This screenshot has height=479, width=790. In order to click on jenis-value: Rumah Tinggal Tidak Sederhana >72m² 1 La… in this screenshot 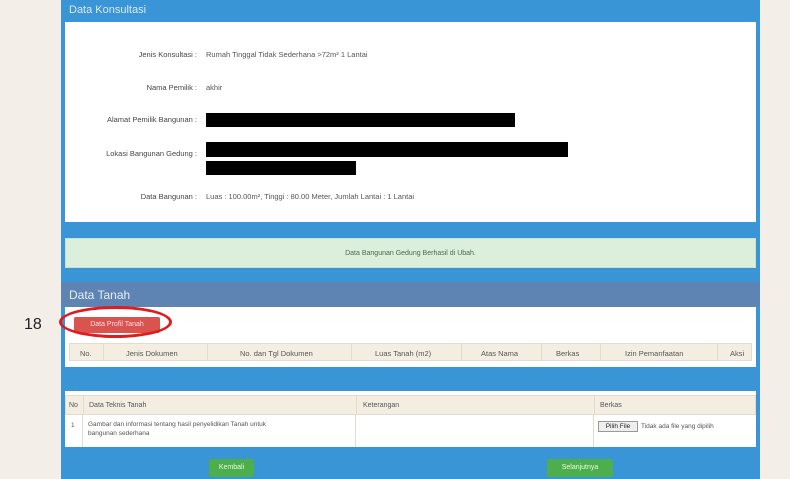, I will do `click(287, 54)`.